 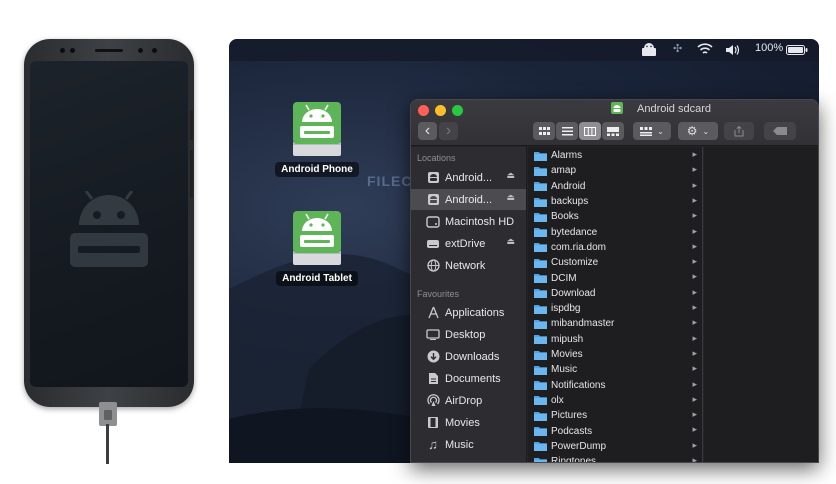 I want to click on sidebar-item-macintosh-hd: Macintosh HD, so click(x=468, y=221).